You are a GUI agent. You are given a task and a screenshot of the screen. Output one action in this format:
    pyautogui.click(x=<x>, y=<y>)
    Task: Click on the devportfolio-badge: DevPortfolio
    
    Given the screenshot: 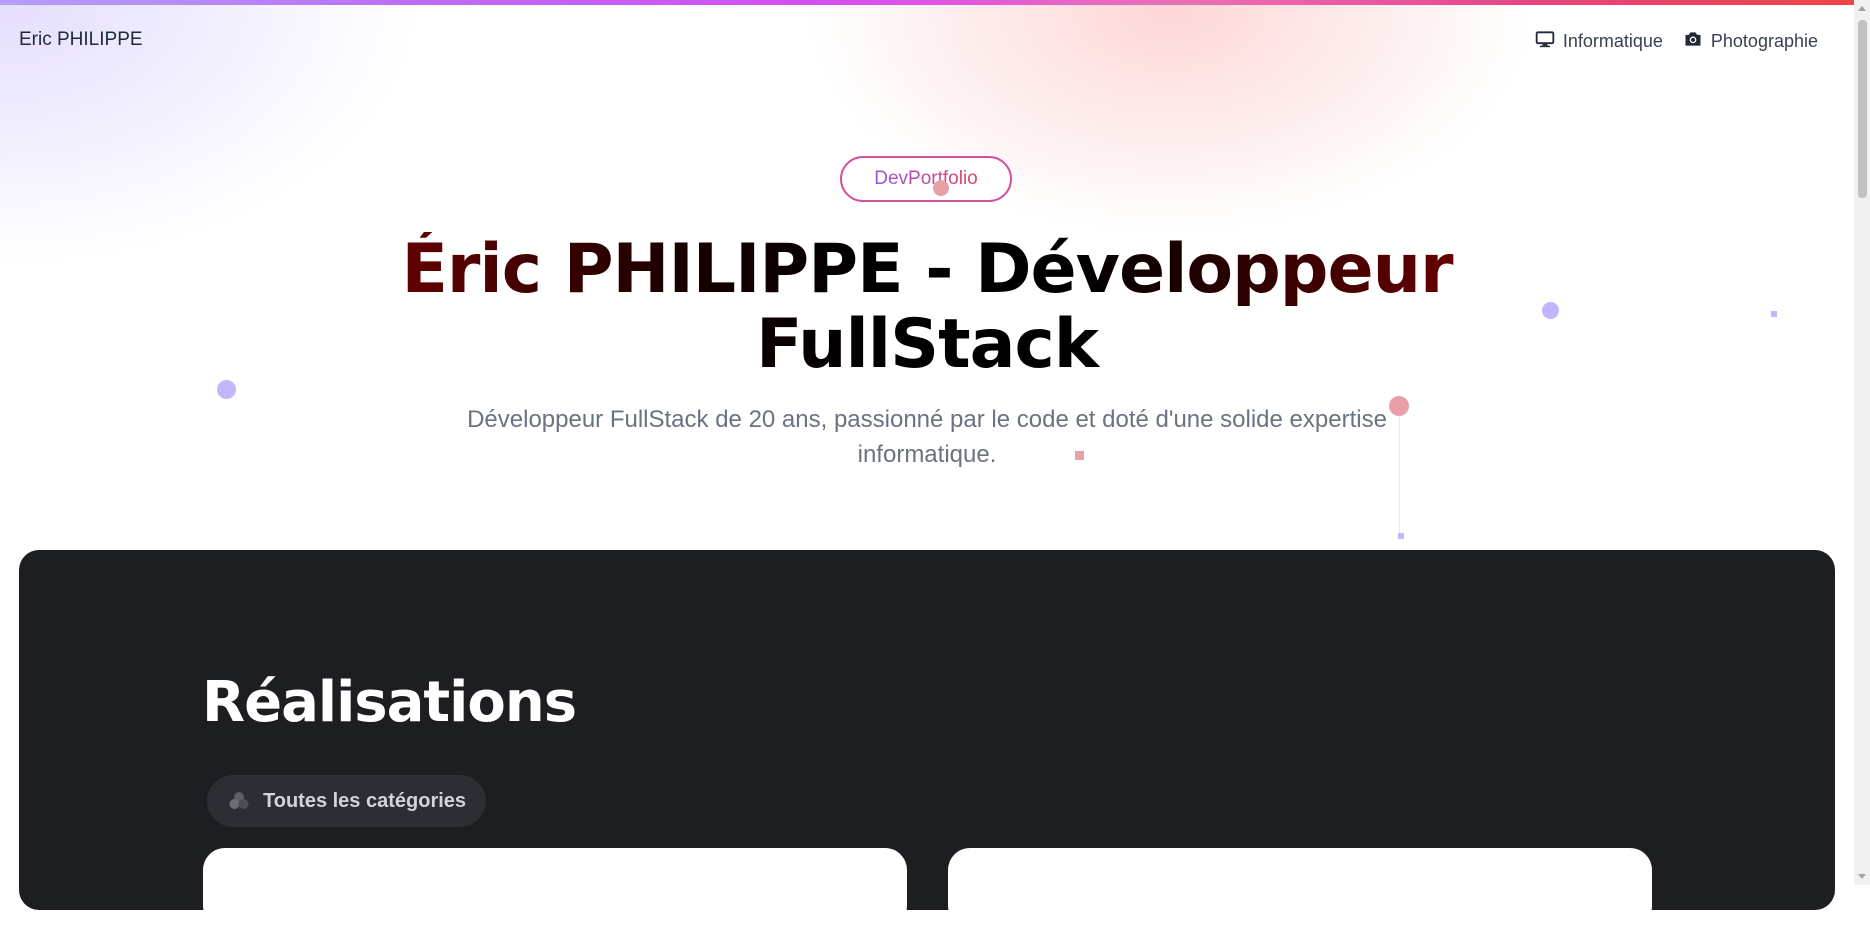 What is the action you would take?
    pyautogui.click(x=926, y=179)
    